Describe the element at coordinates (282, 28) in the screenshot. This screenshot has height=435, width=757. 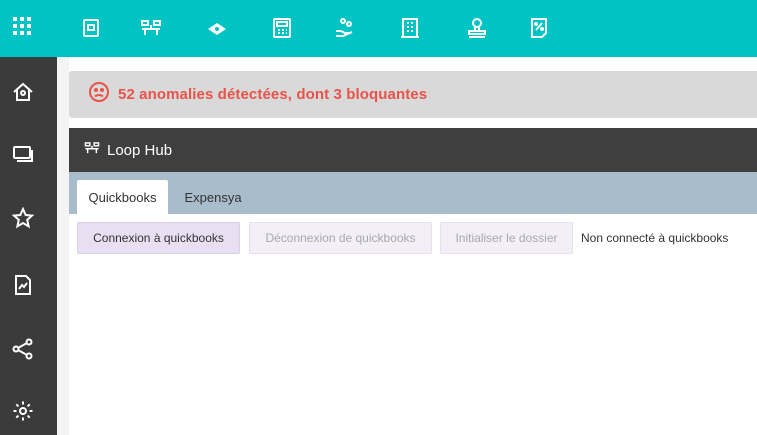
I see `calculator-icon` at that location.